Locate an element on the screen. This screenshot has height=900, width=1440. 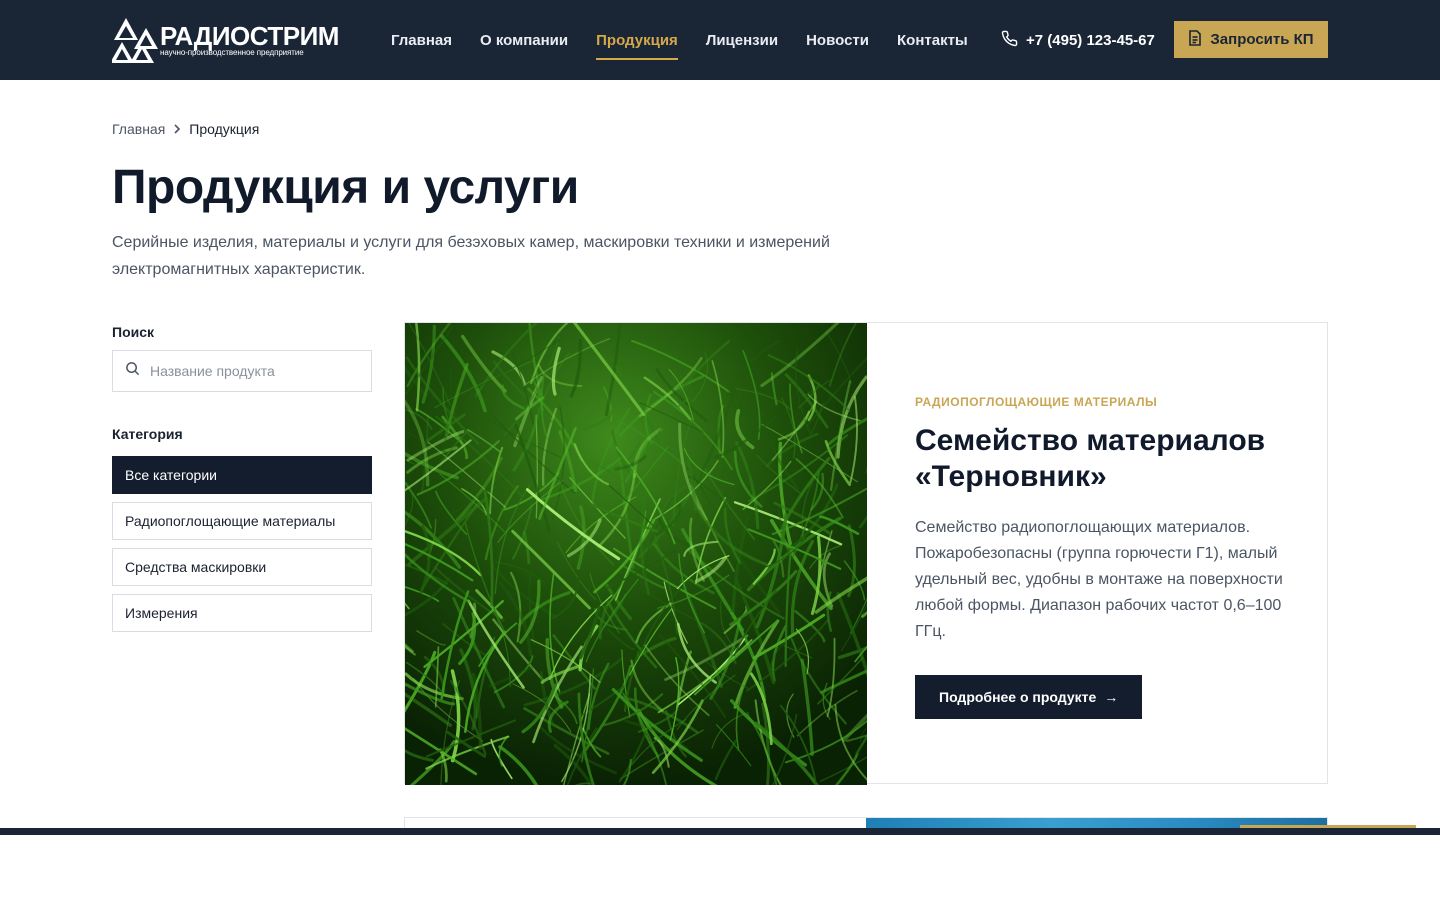
logo-name: РАДИОСТРИМ is located at coordinates (249, 36).